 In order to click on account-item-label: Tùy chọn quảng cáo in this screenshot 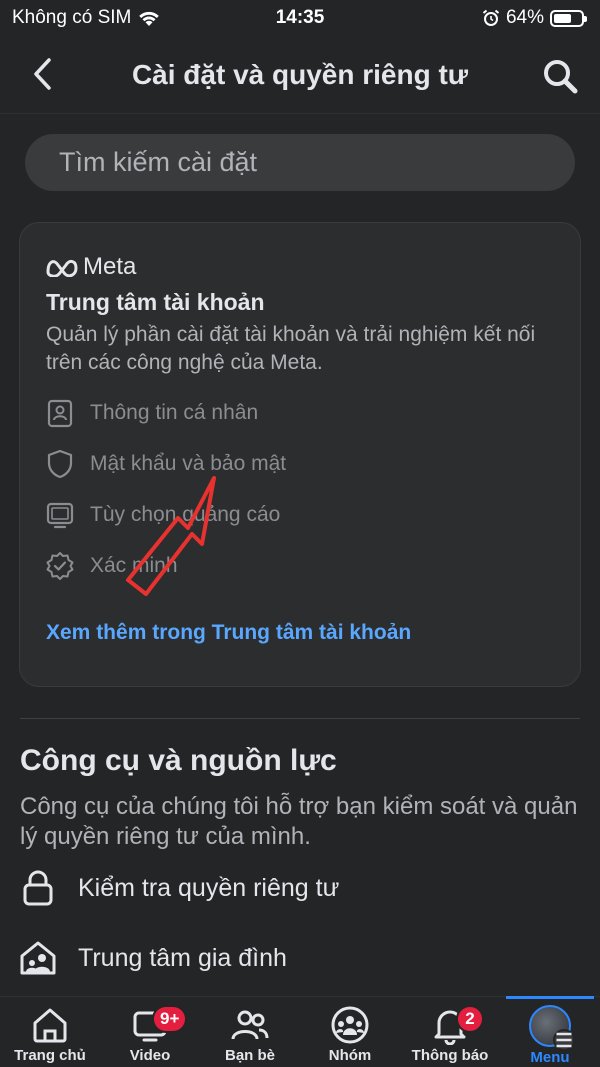, I will do `click(185, 514)`.